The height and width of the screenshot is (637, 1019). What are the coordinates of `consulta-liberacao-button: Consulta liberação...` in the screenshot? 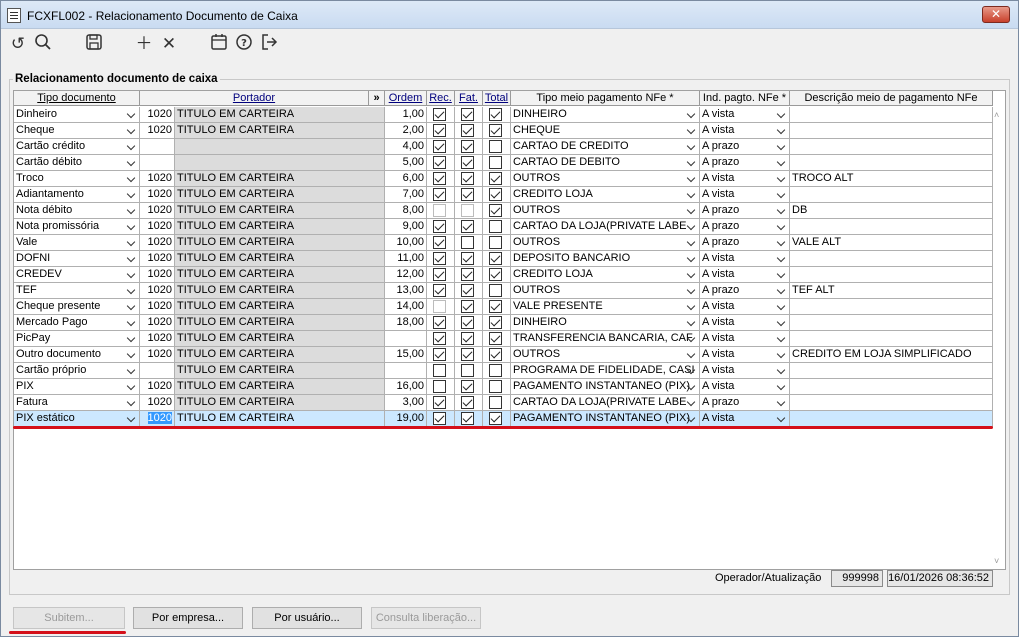 It's located at (426, 618).